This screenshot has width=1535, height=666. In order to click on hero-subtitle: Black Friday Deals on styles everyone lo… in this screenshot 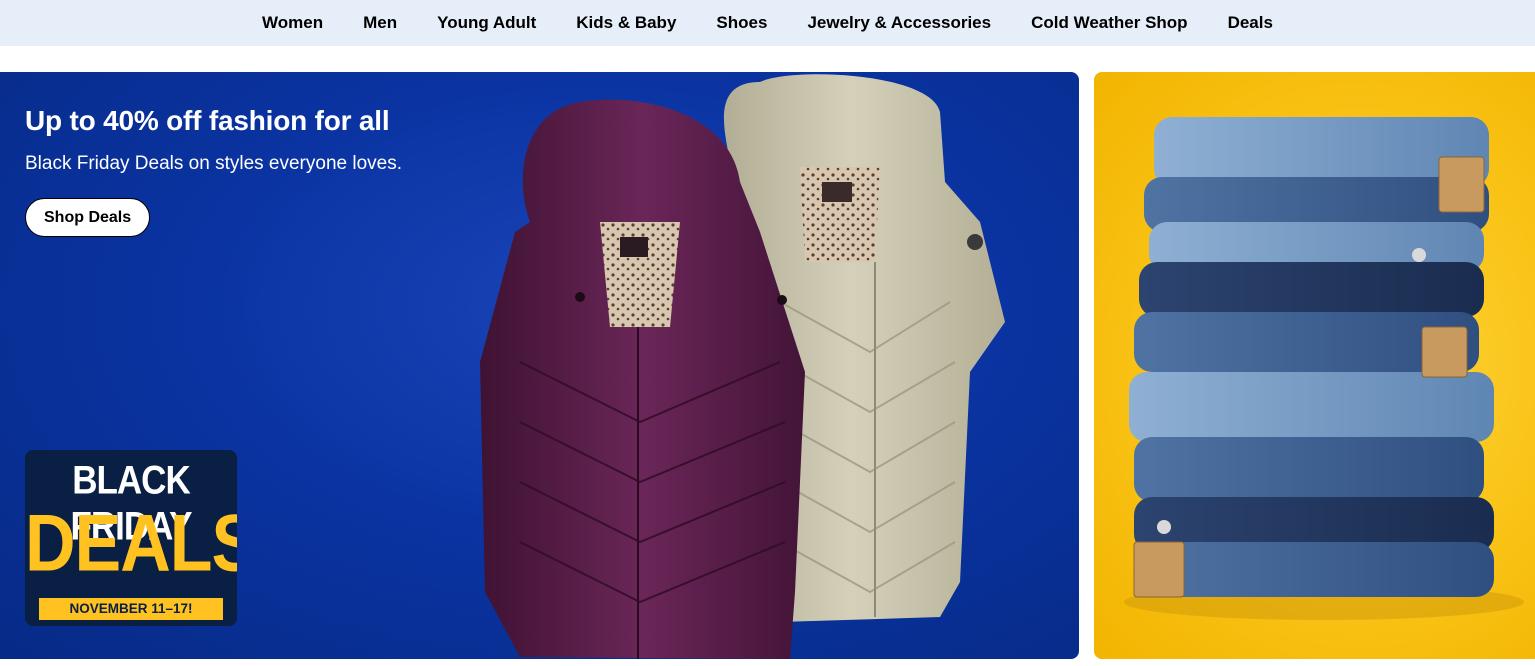, I will do `click(213, 163)`.